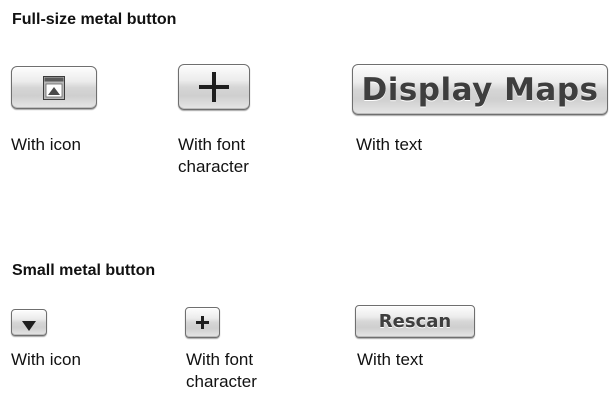 This screenshot has width=610, height=400. Describe the element at coordinates (213, 155) in the screenshot. I see `full-font-caption: With font character` at that location.